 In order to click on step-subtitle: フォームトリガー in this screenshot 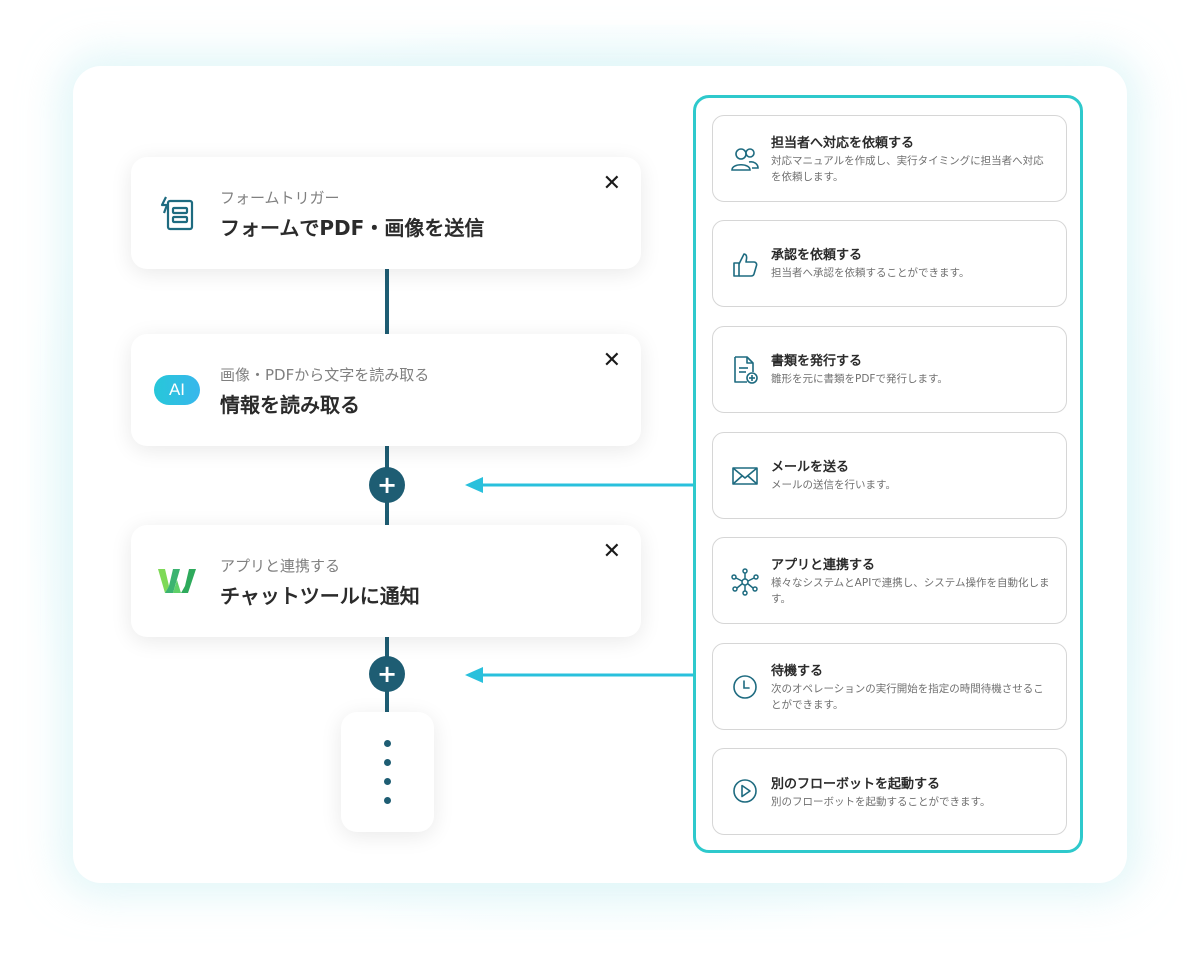, I will do `click(280, 198)`.